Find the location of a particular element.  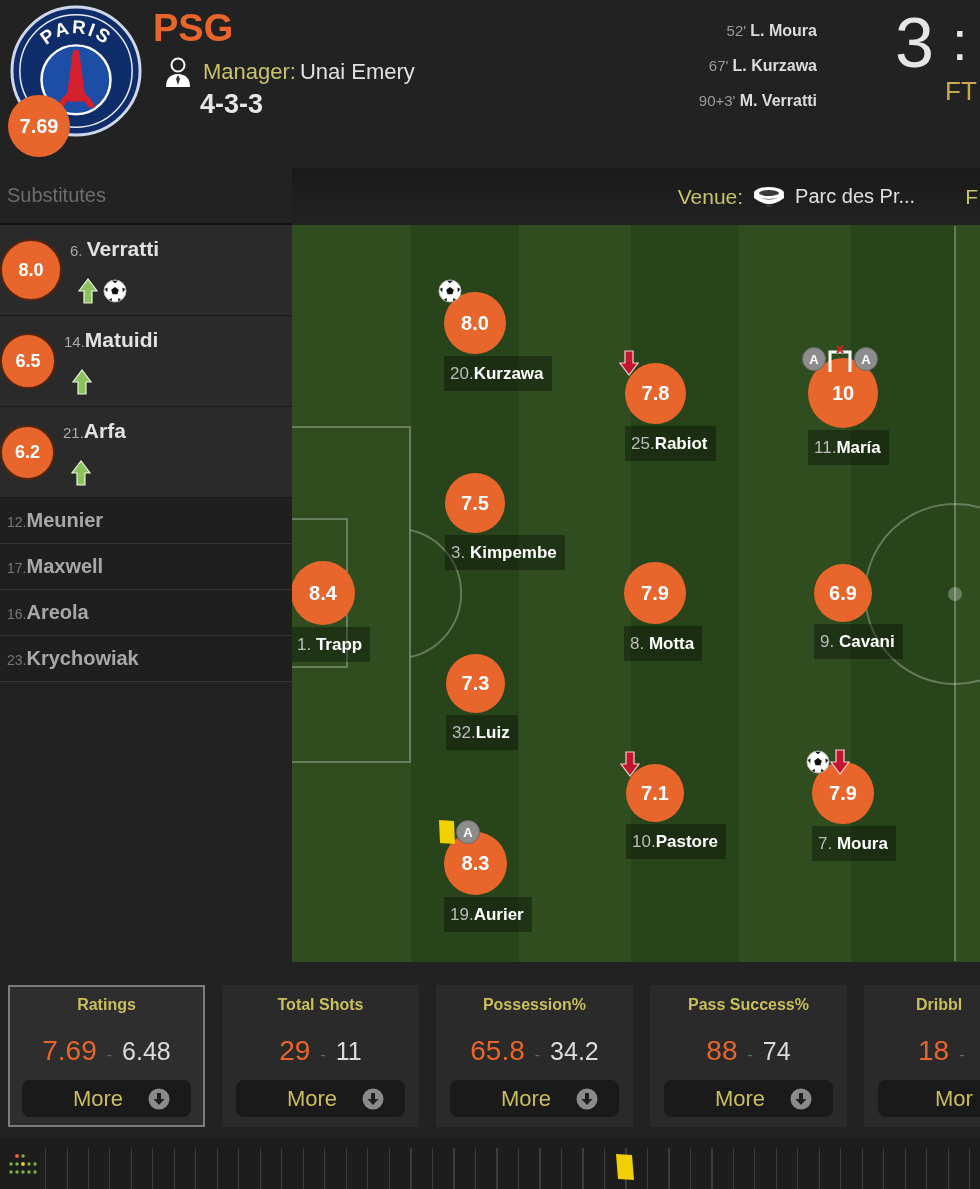

home-value: 65.8 is located at coordinates (497, 1051).